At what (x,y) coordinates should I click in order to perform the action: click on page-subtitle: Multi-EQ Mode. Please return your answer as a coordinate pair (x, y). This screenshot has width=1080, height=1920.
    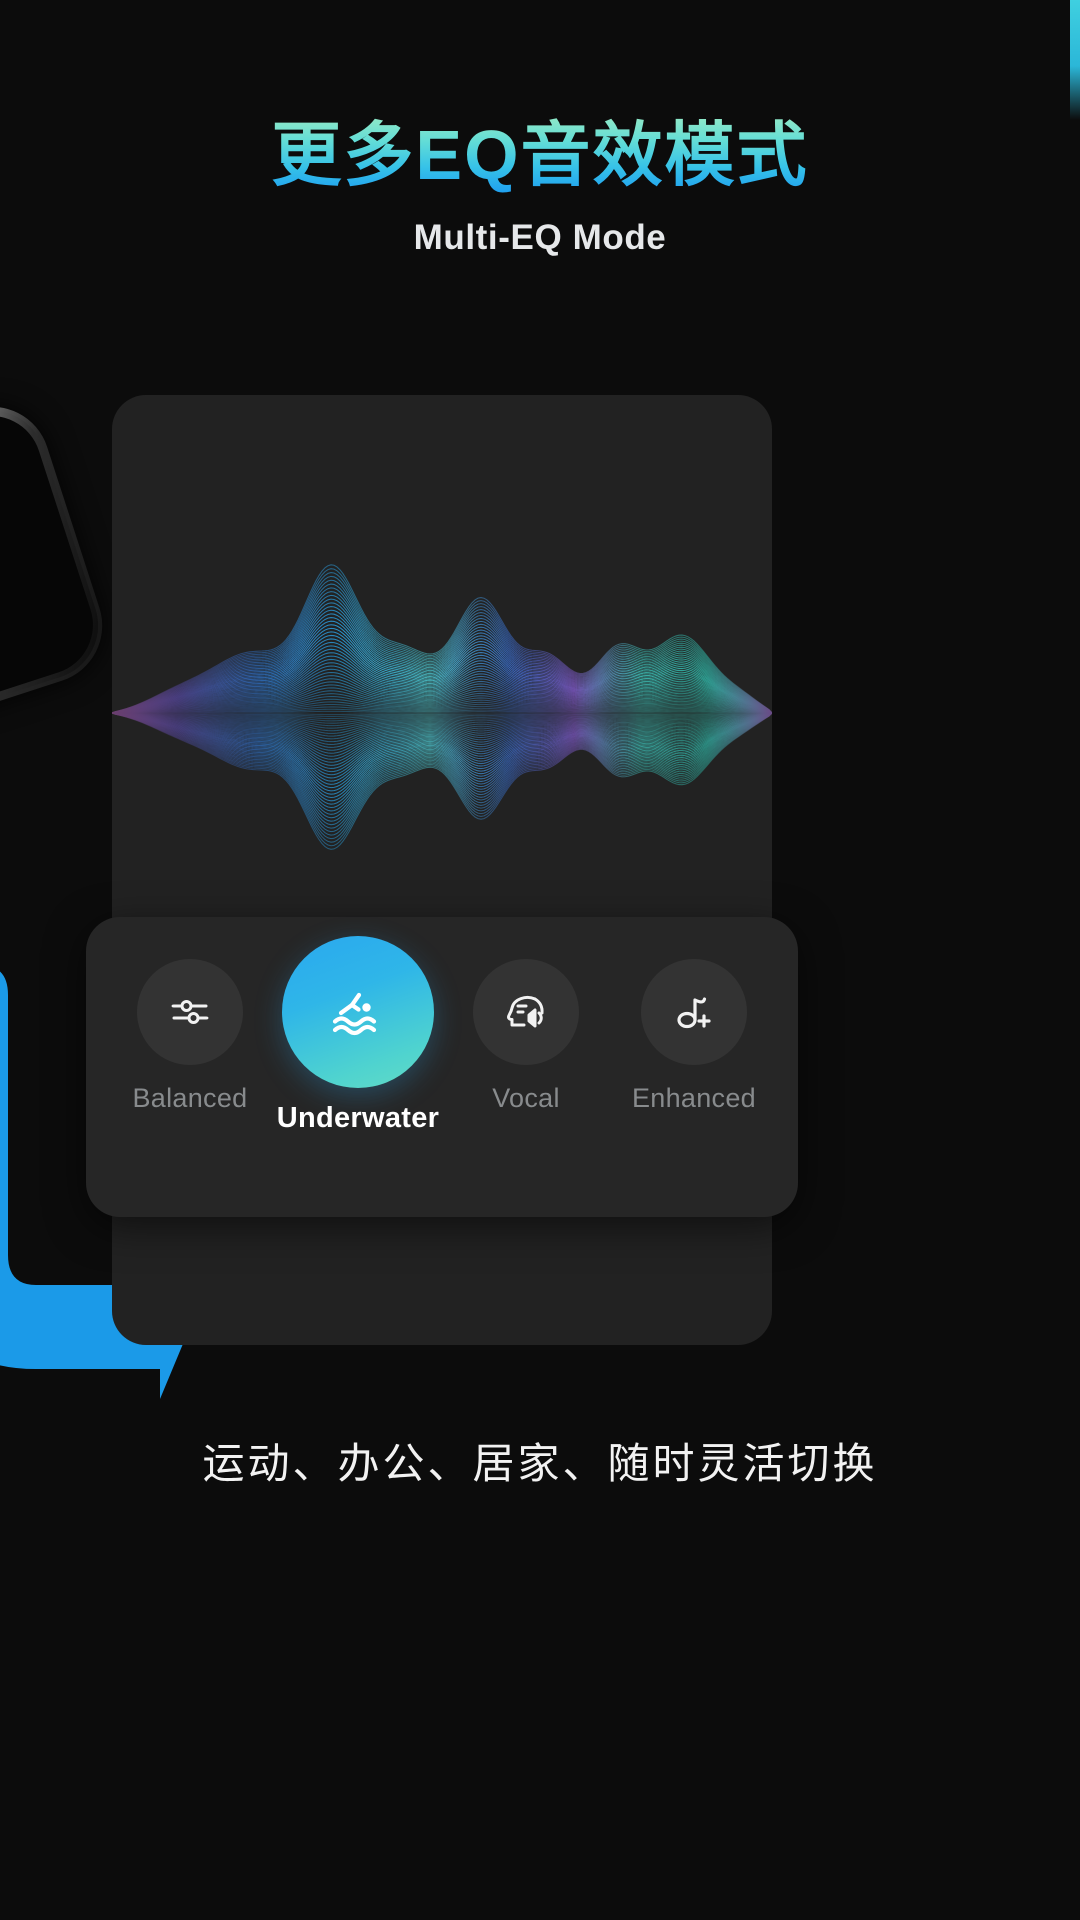
    Looking at the image, I should click on (540, 237).